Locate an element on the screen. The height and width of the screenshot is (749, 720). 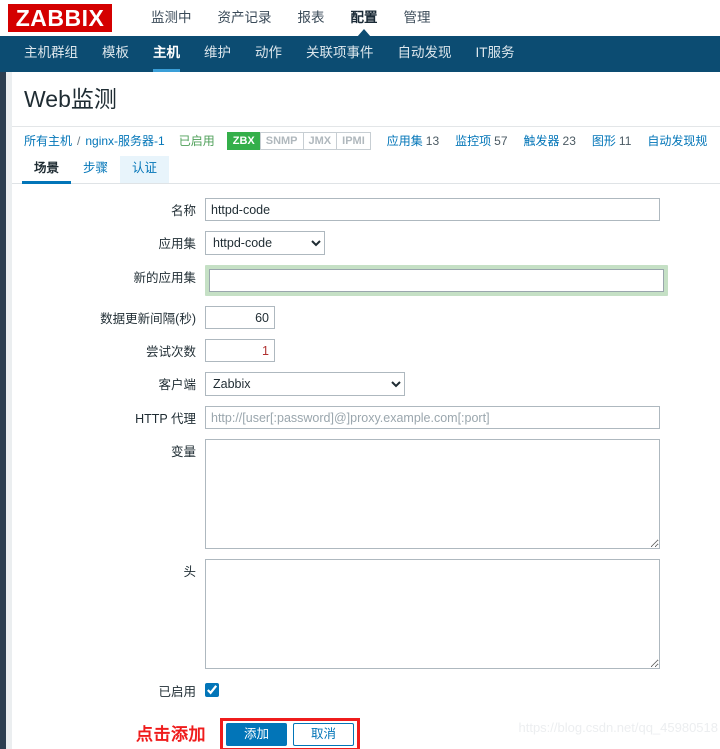
subnav-item-services: IT服务 is located at coordinates (495, 54).